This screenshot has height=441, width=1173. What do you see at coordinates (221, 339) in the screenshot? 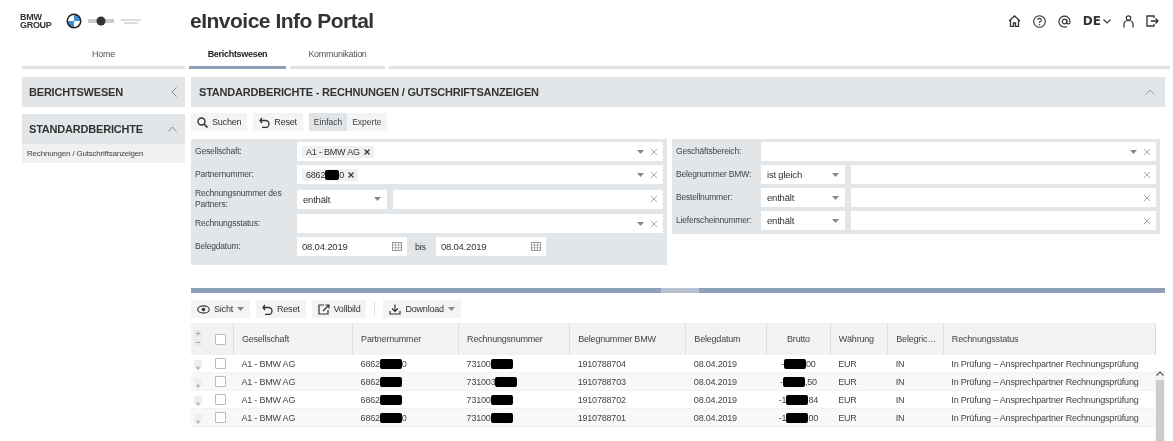
I see `select-all-checkbox` at bounding box center [221, 339].